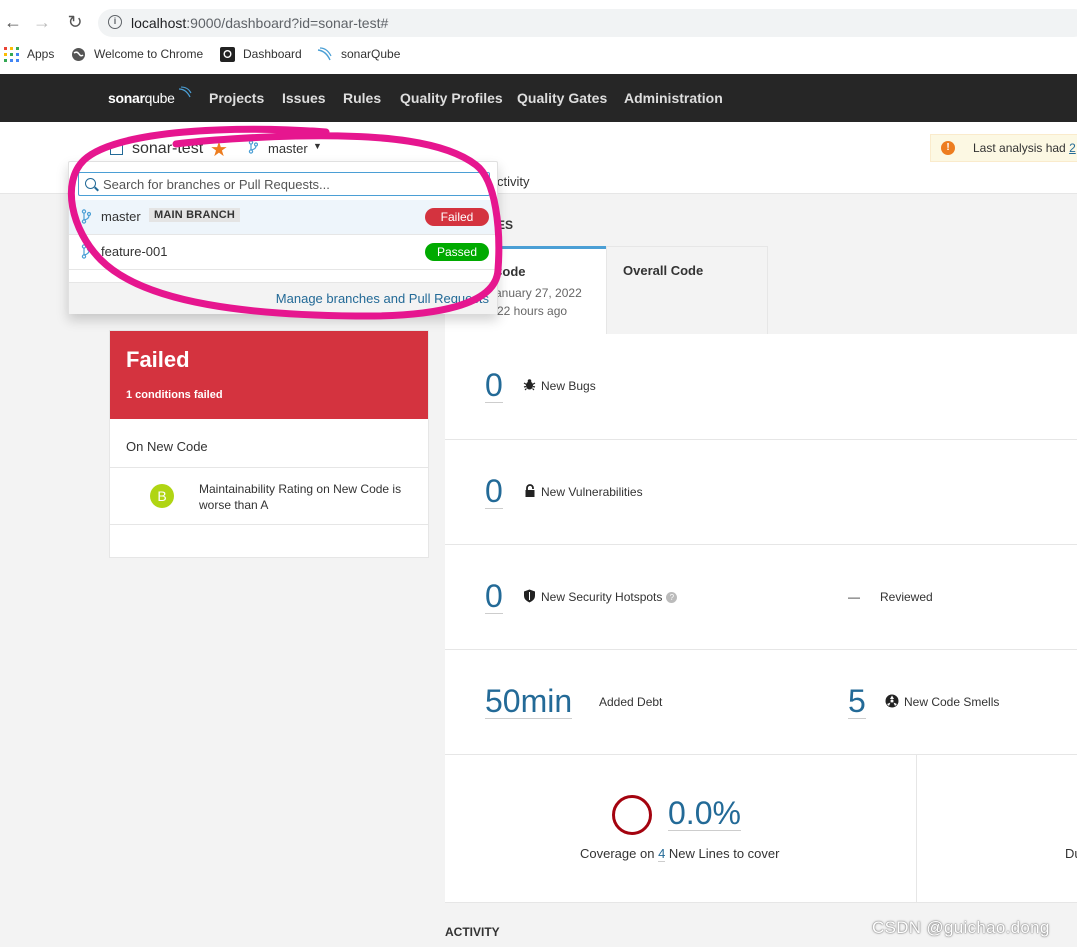 This screenshot has width=1077, height=947. What do you see at coordinates (592, 492) in the screenshot?
I see `vulnerabilities-label: New Vulnerabilities` at bounding box center [592, 492].